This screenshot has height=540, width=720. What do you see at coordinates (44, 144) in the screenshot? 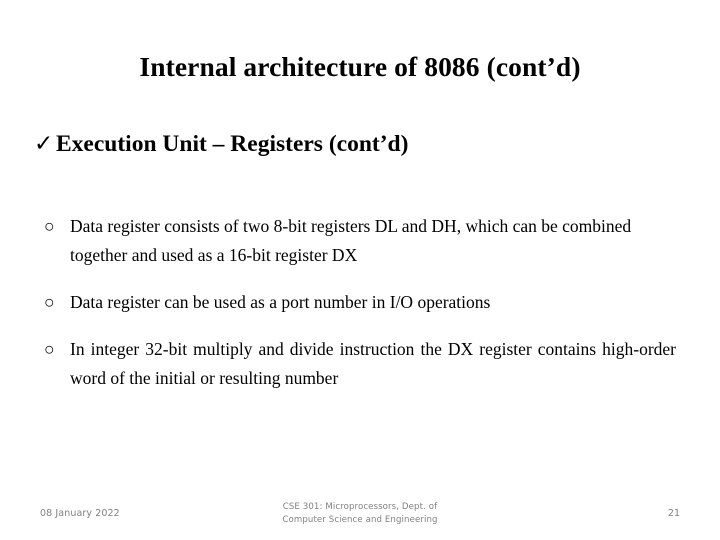
I see `check-mark-icon: ✓` at bounding box center [44, 144].